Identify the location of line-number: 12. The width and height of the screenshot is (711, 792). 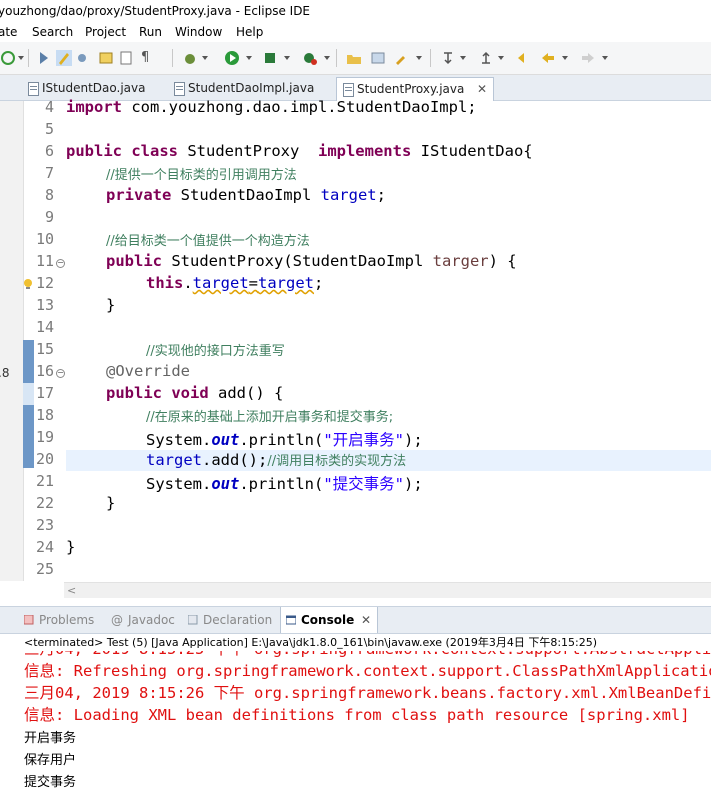
(44, 283).